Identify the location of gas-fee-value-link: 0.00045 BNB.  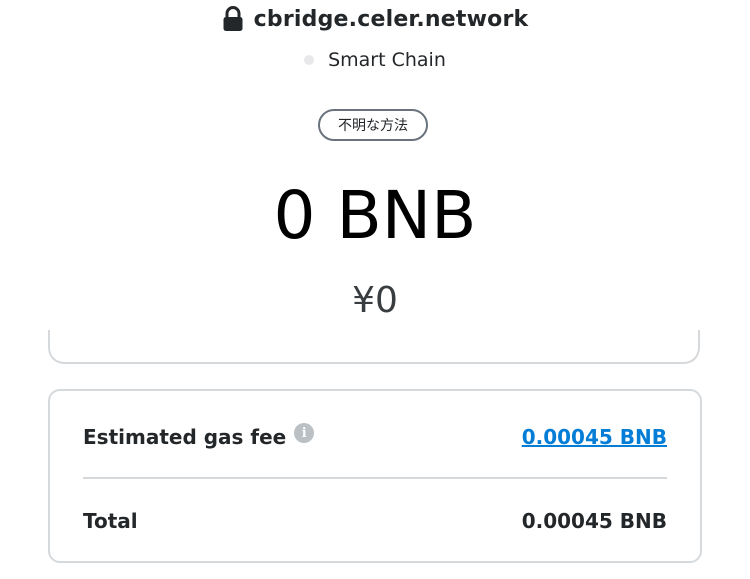
(594, 437).